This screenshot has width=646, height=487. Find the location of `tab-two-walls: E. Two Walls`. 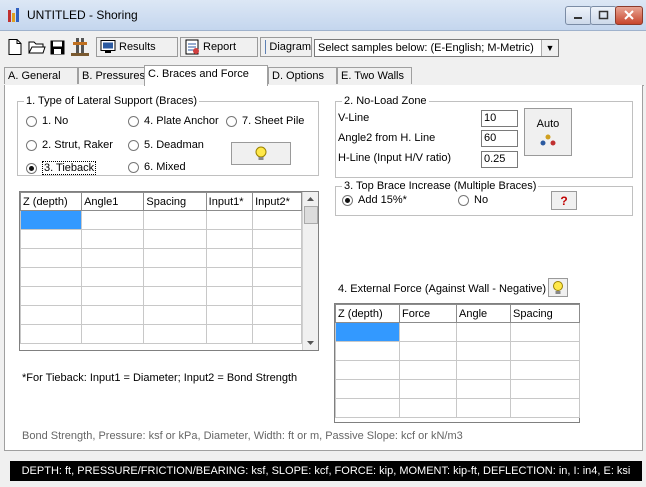

tab-two-walls: E. Two Walls is located at coordinates (374, 75).